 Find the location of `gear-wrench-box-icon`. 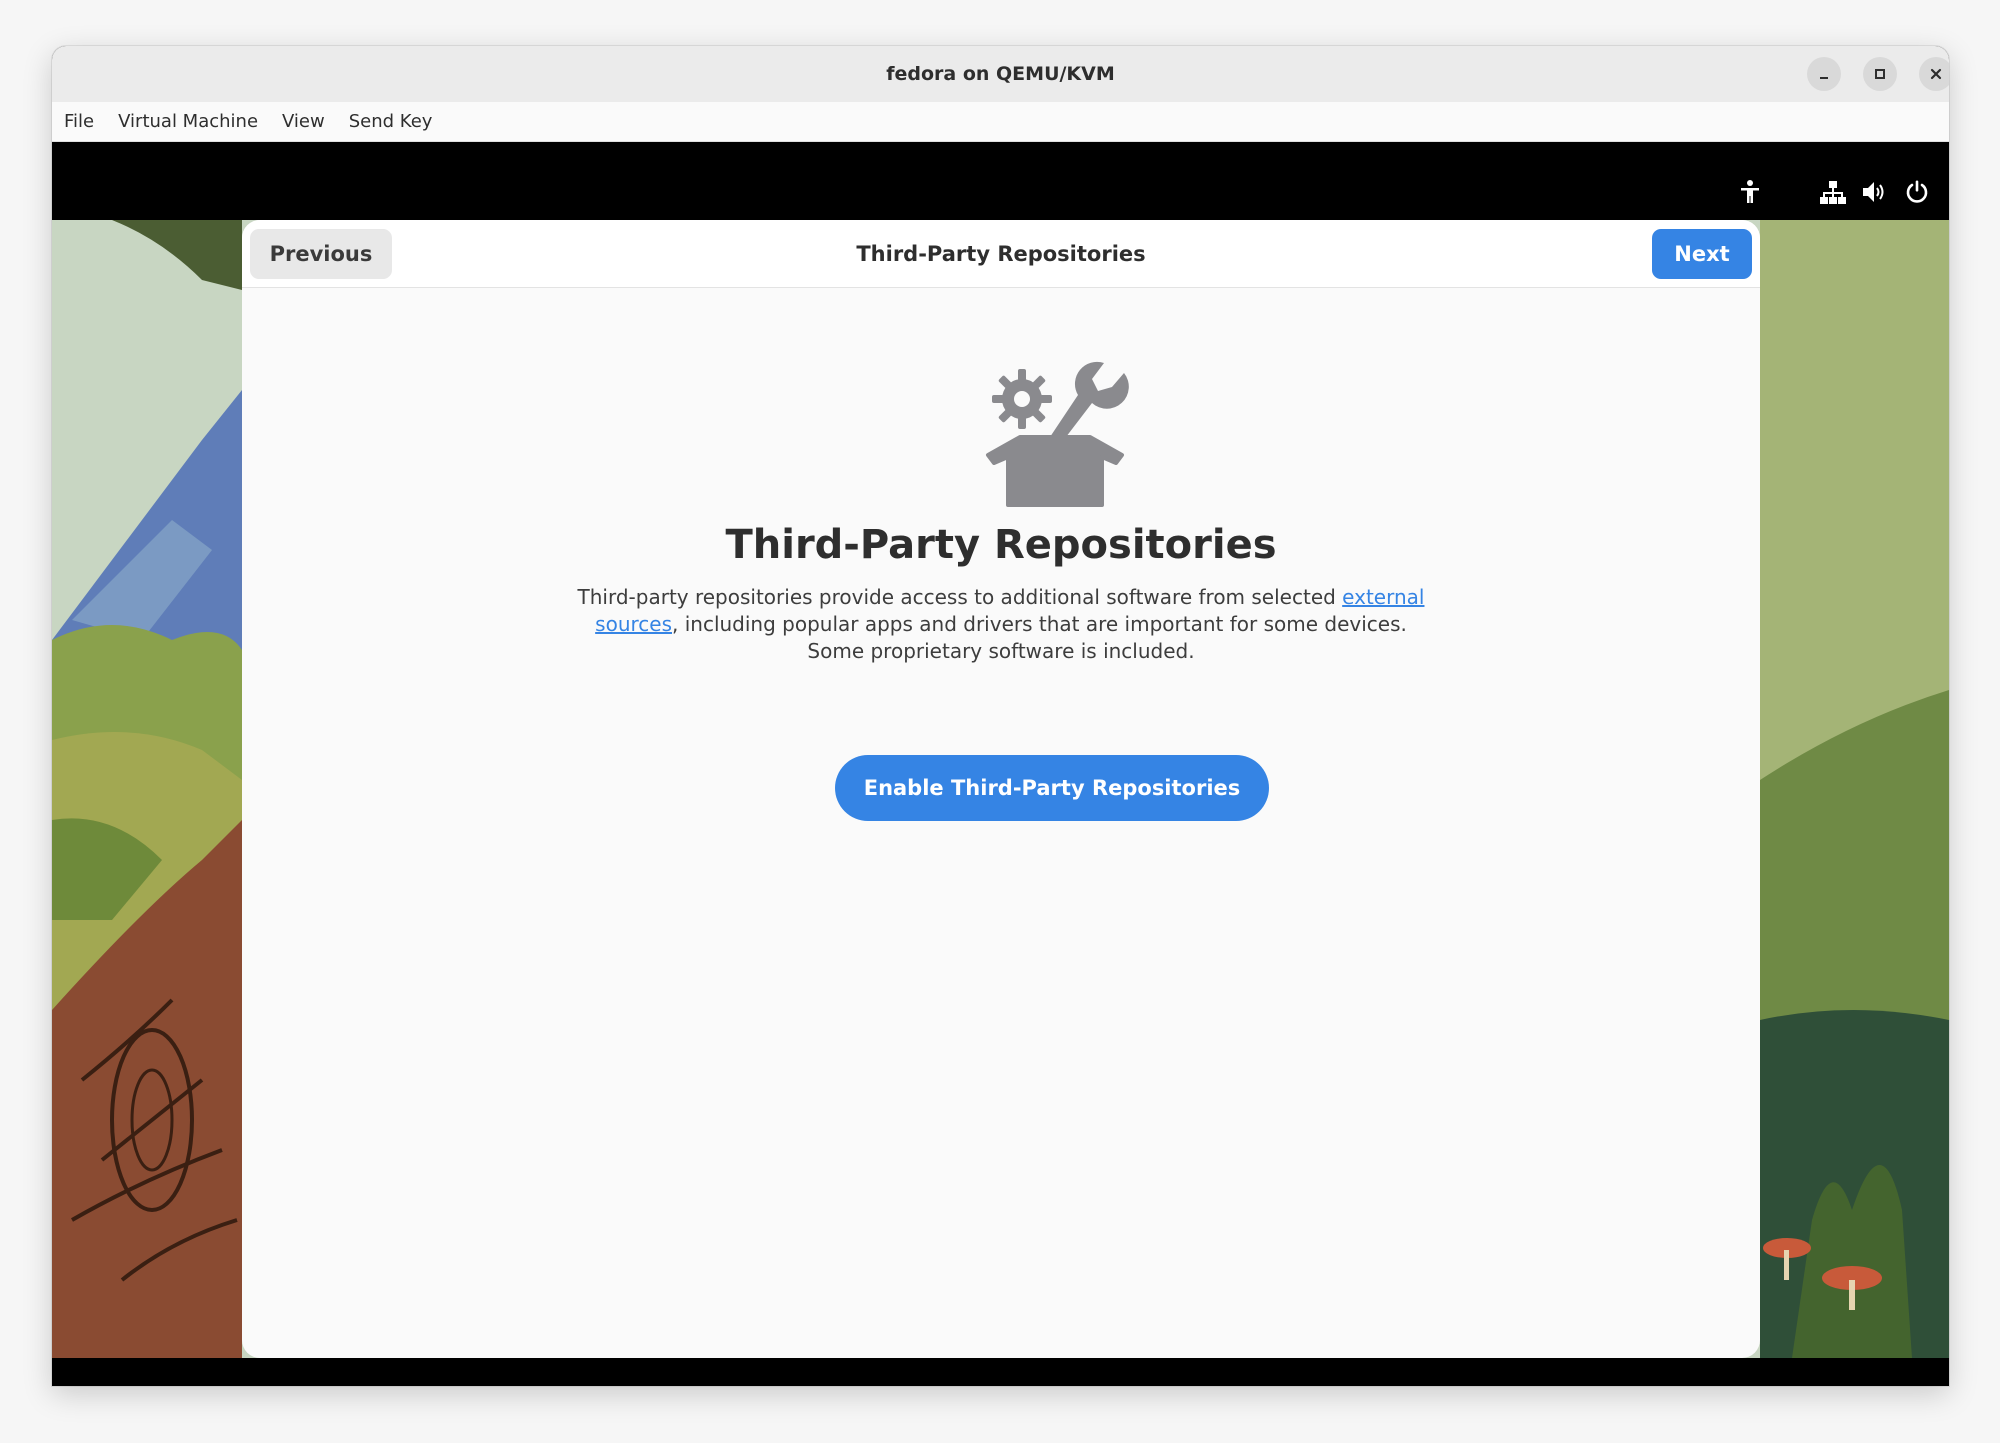

gear-wrench-box-icon is located at coordinates (1057, 434).